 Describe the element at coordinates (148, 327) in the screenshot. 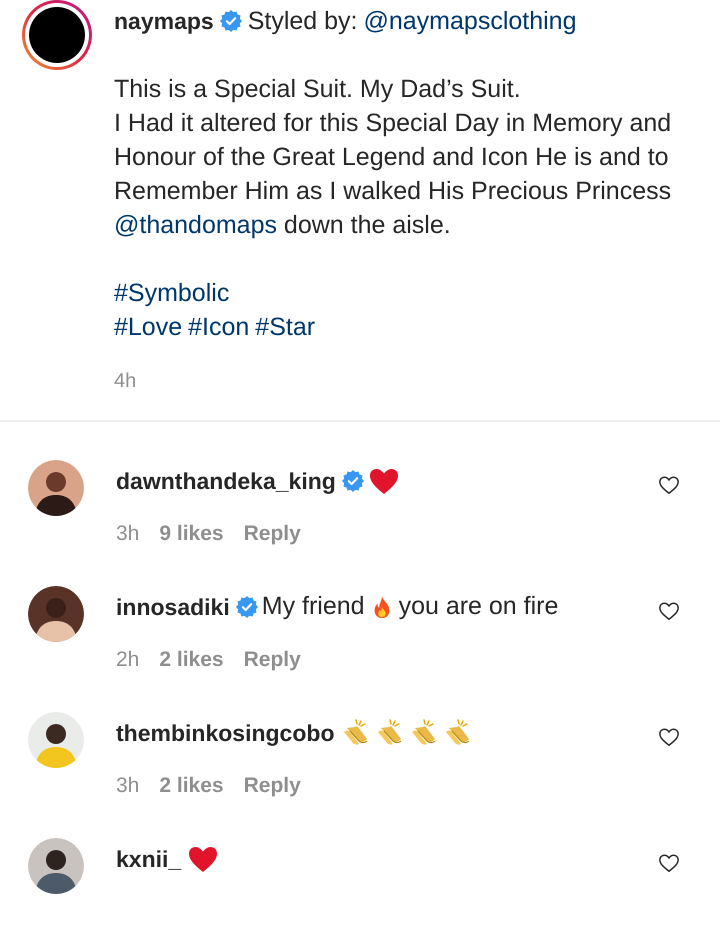

I see `hashtag-link: #Love` at that location.